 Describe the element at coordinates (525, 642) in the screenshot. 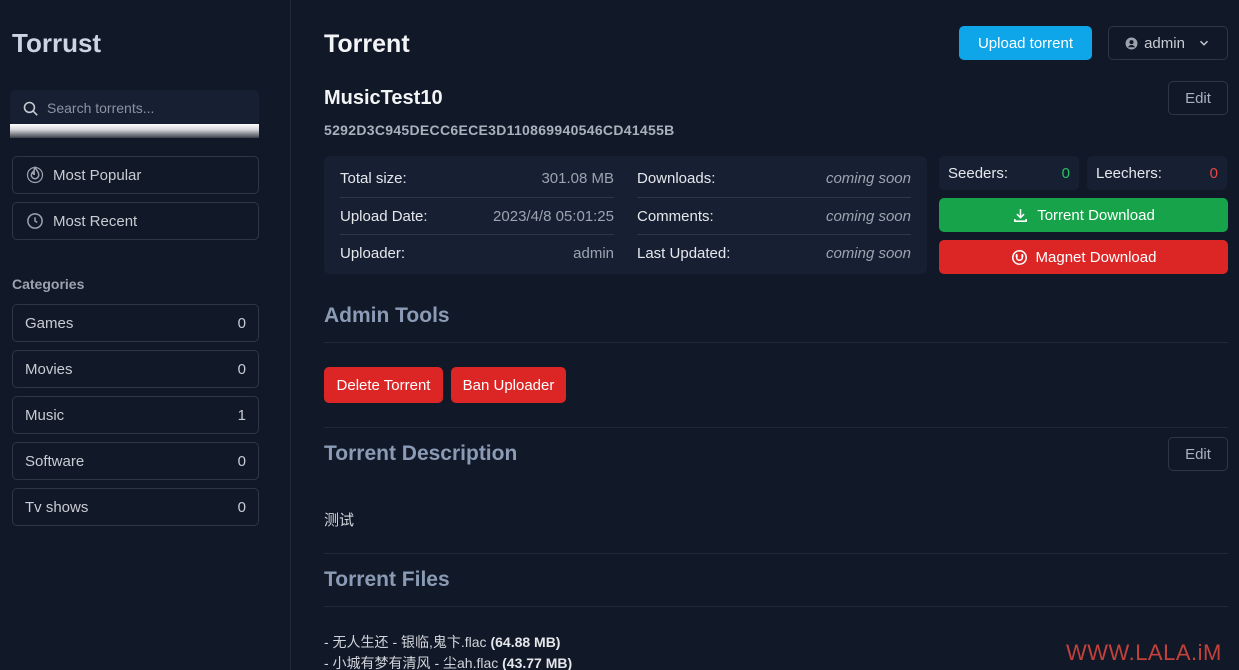

I see `file-size: (64.88 MB)` at that location.